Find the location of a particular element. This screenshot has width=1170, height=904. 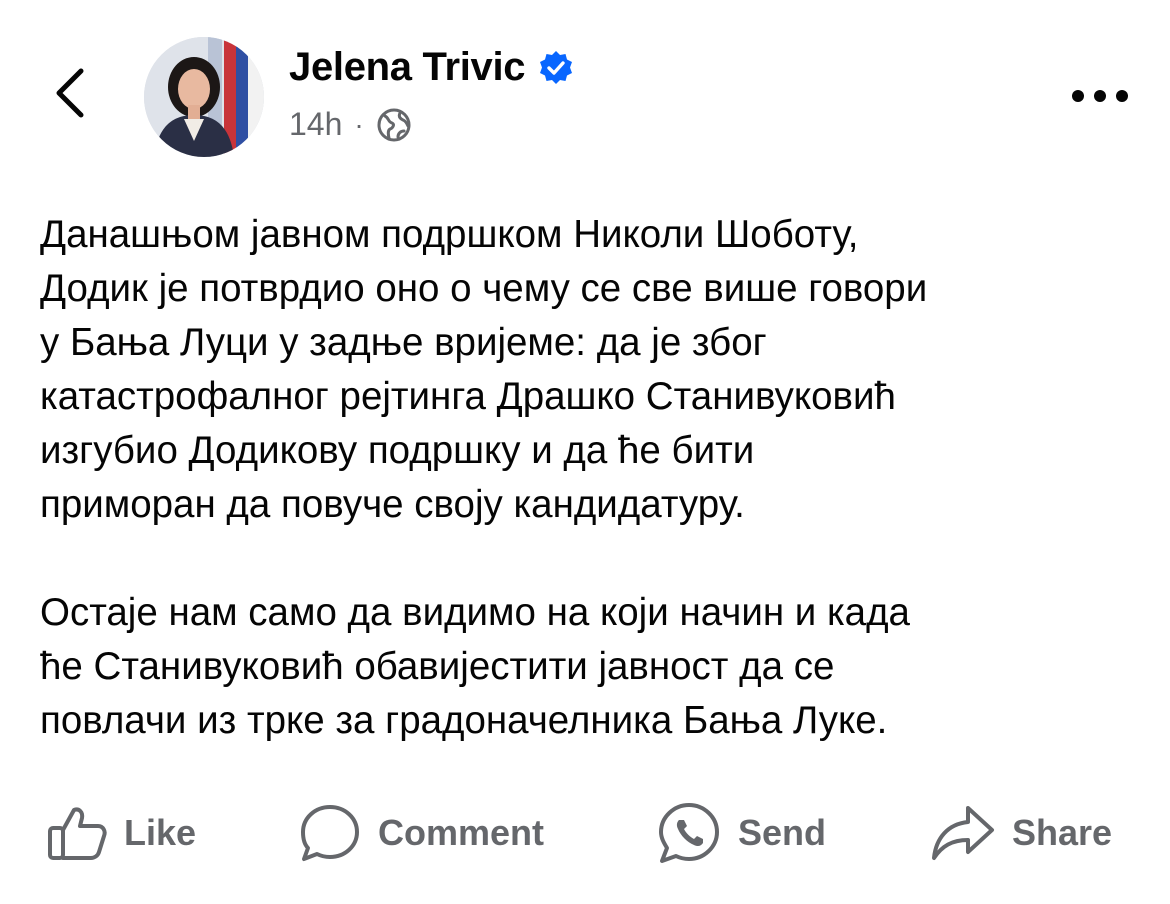

profile-photo is located at coordinates (204, 97).